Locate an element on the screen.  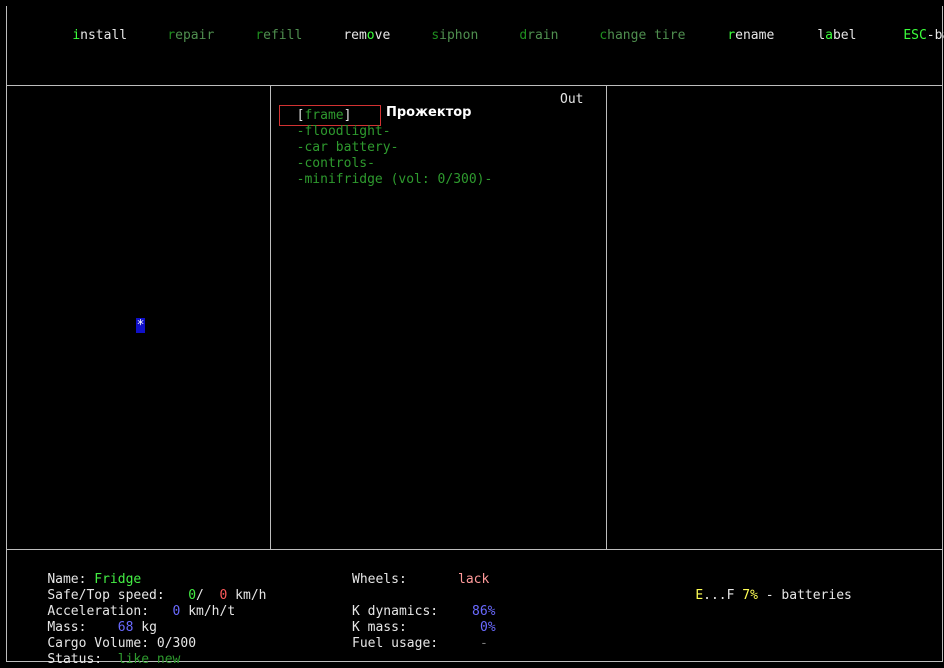
menu-change-tire: change tire is located at coordinates (626, 28).